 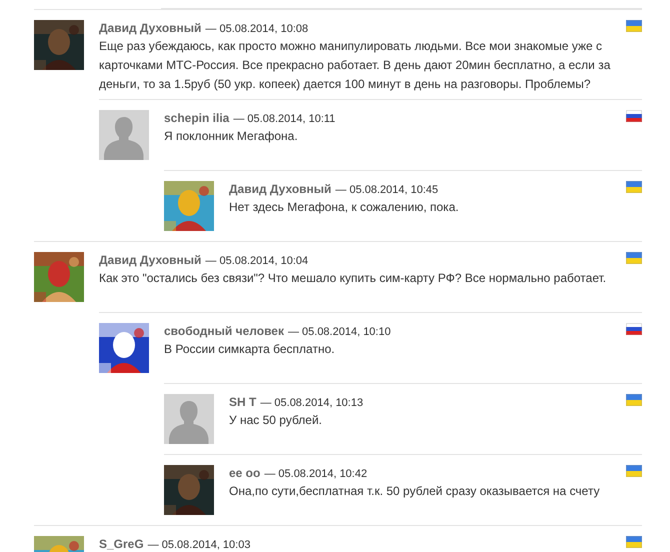 I want to click on comment-text: Как это "остались без связи"? Что мешало купить сим-карту РФ? Все нормально работает., so click(x=353, y=278).